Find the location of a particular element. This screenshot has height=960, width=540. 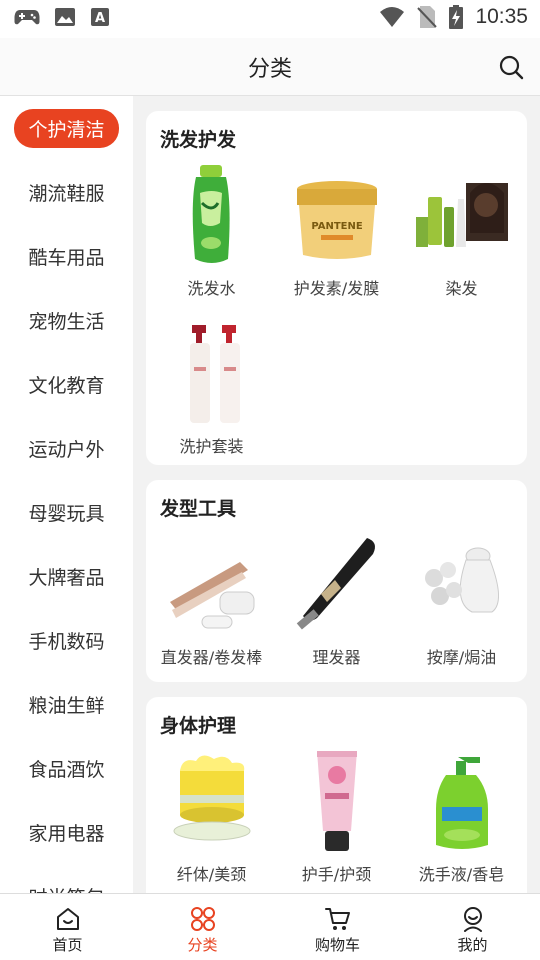

shampoo-bottle-icon is located at coordinates (211, 214).